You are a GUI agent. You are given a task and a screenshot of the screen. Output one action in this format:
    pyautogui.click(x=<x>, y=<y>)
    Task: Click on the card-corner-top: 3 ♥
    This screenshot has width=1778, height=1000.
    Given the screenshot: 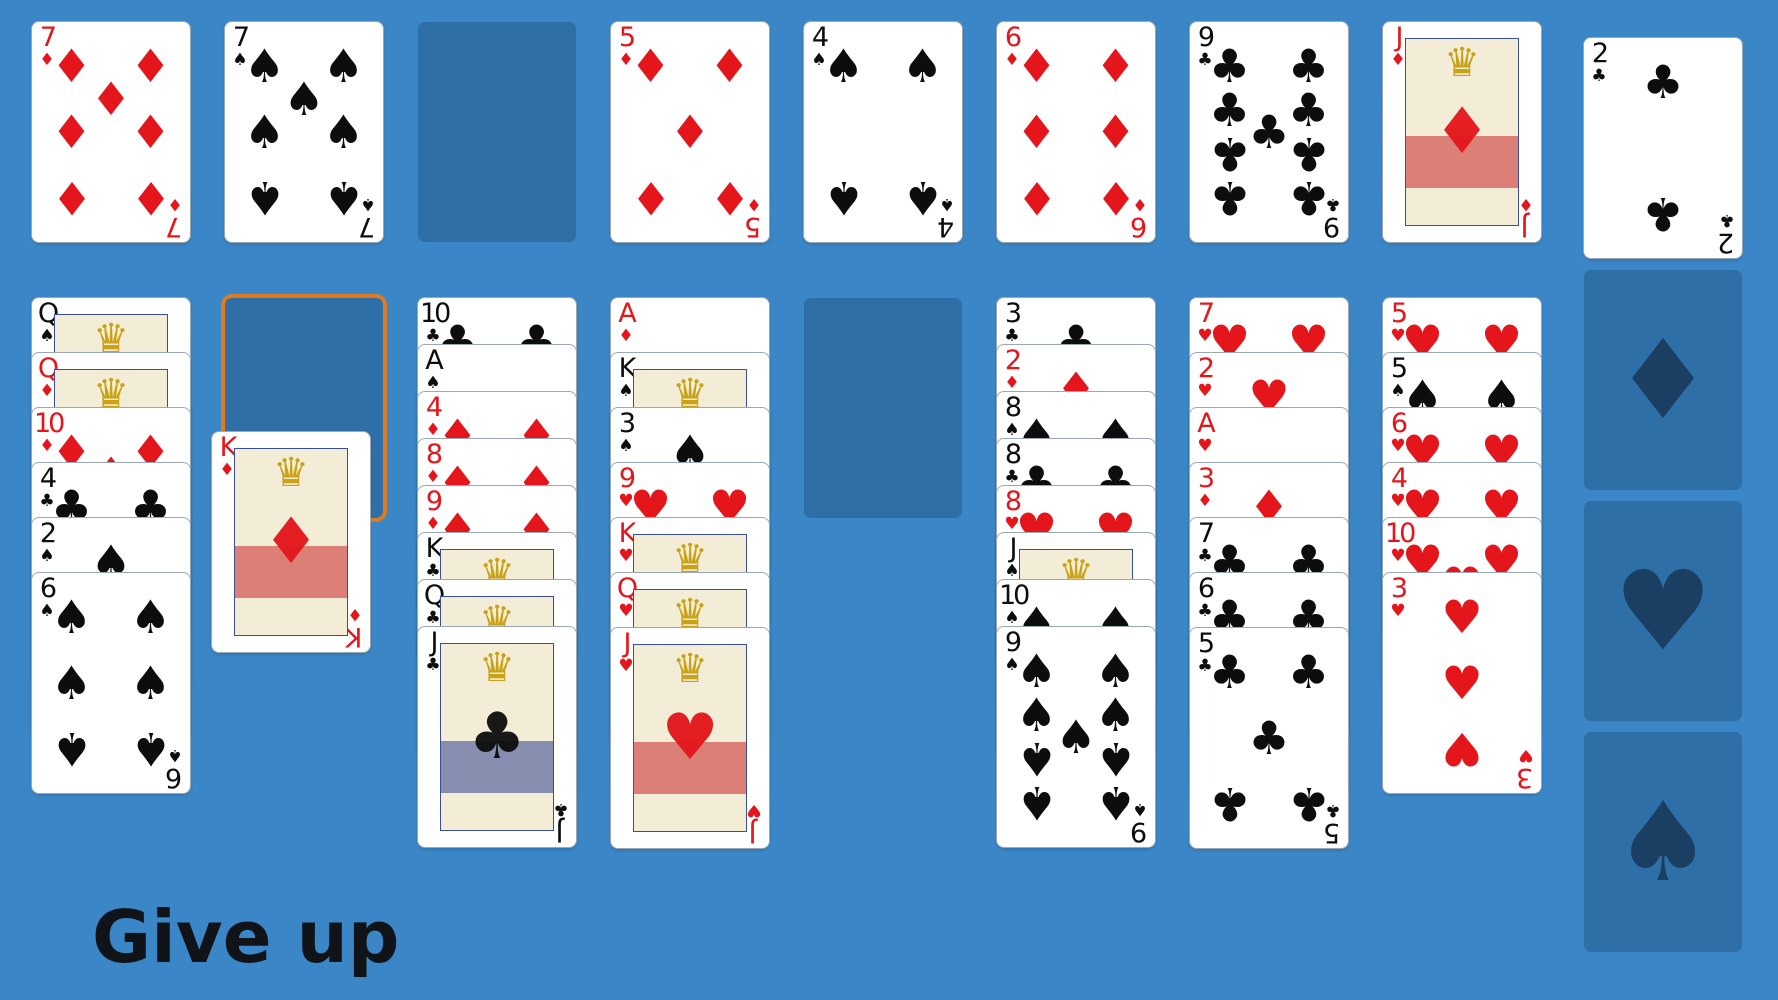 What is the action you would take?
    pyautogui.click(x=1398, y=597)
    